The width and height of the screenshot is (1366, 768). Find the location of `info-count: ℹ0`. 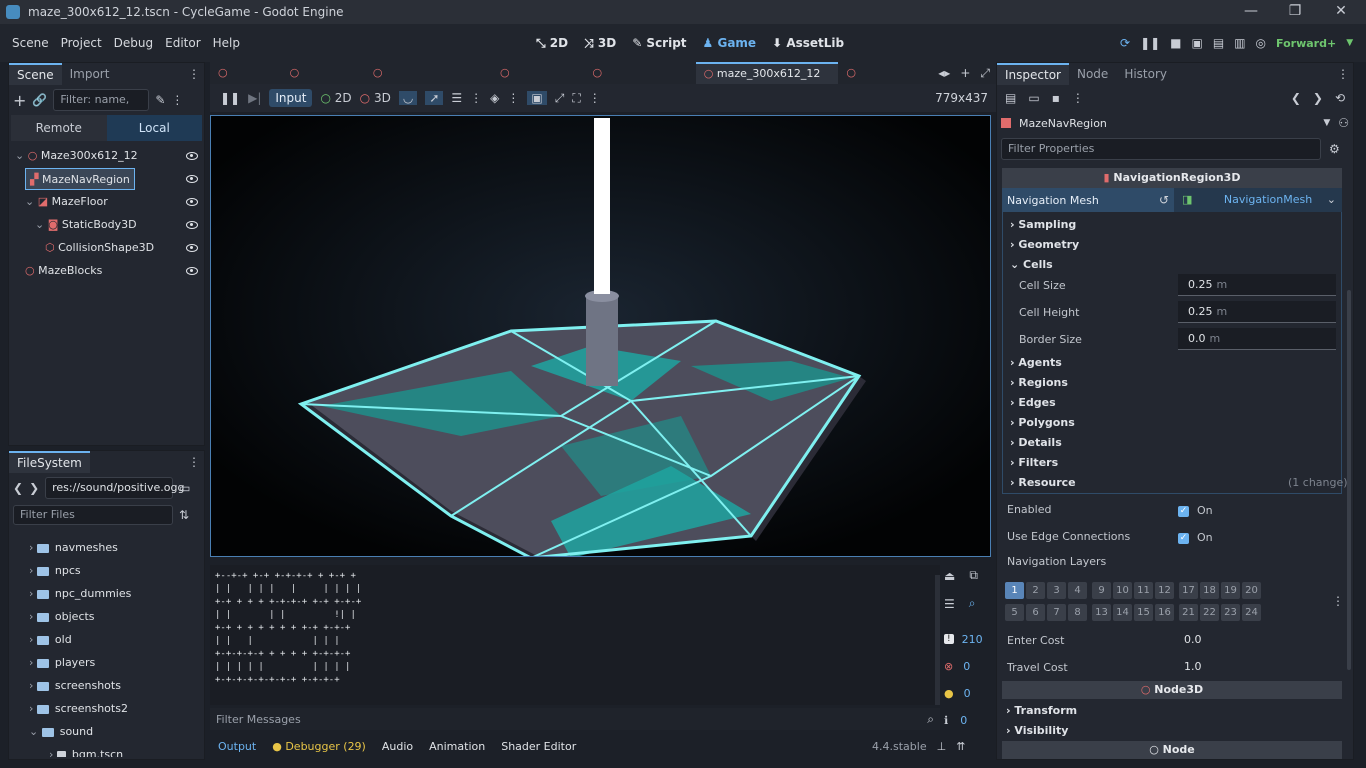

info-count: ℹ0 is located at coordinates (967, 720).